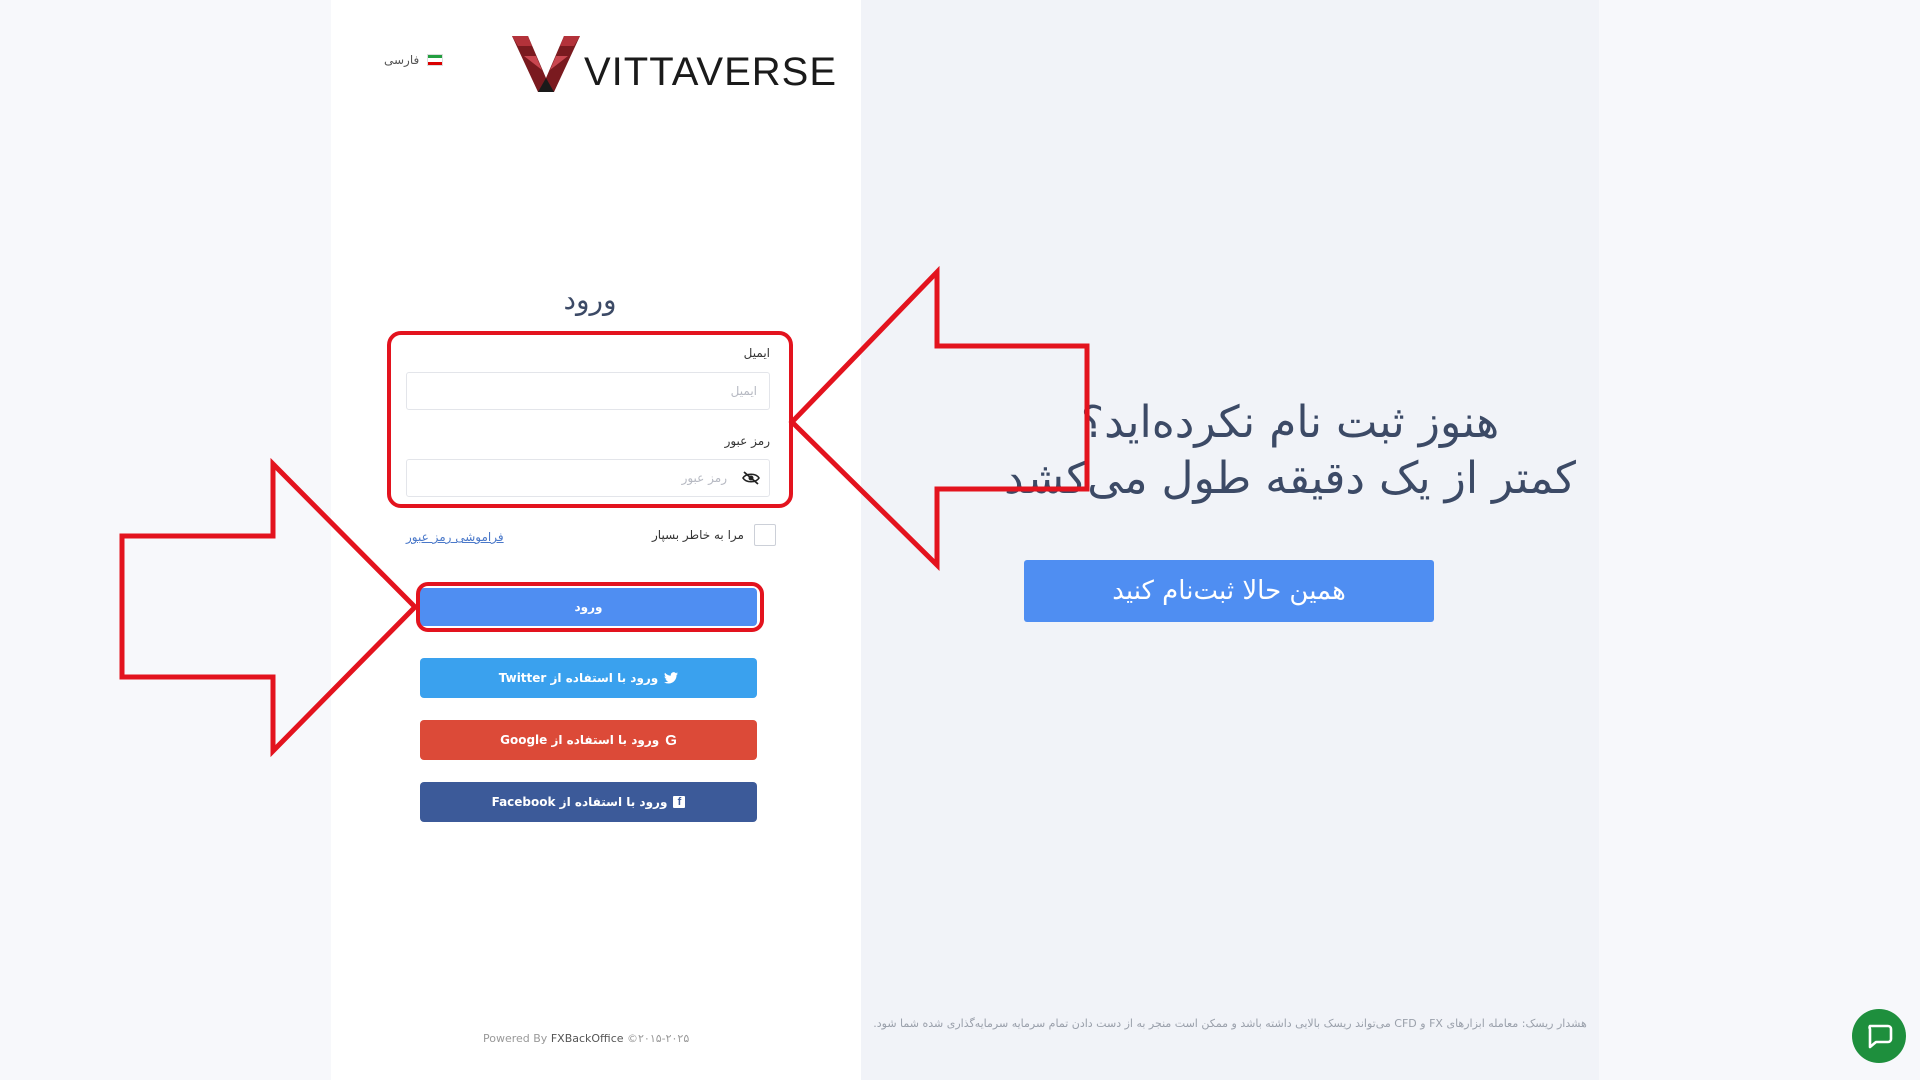  I want to click on arrow-pointing-to-login-button, so click(269, 607).